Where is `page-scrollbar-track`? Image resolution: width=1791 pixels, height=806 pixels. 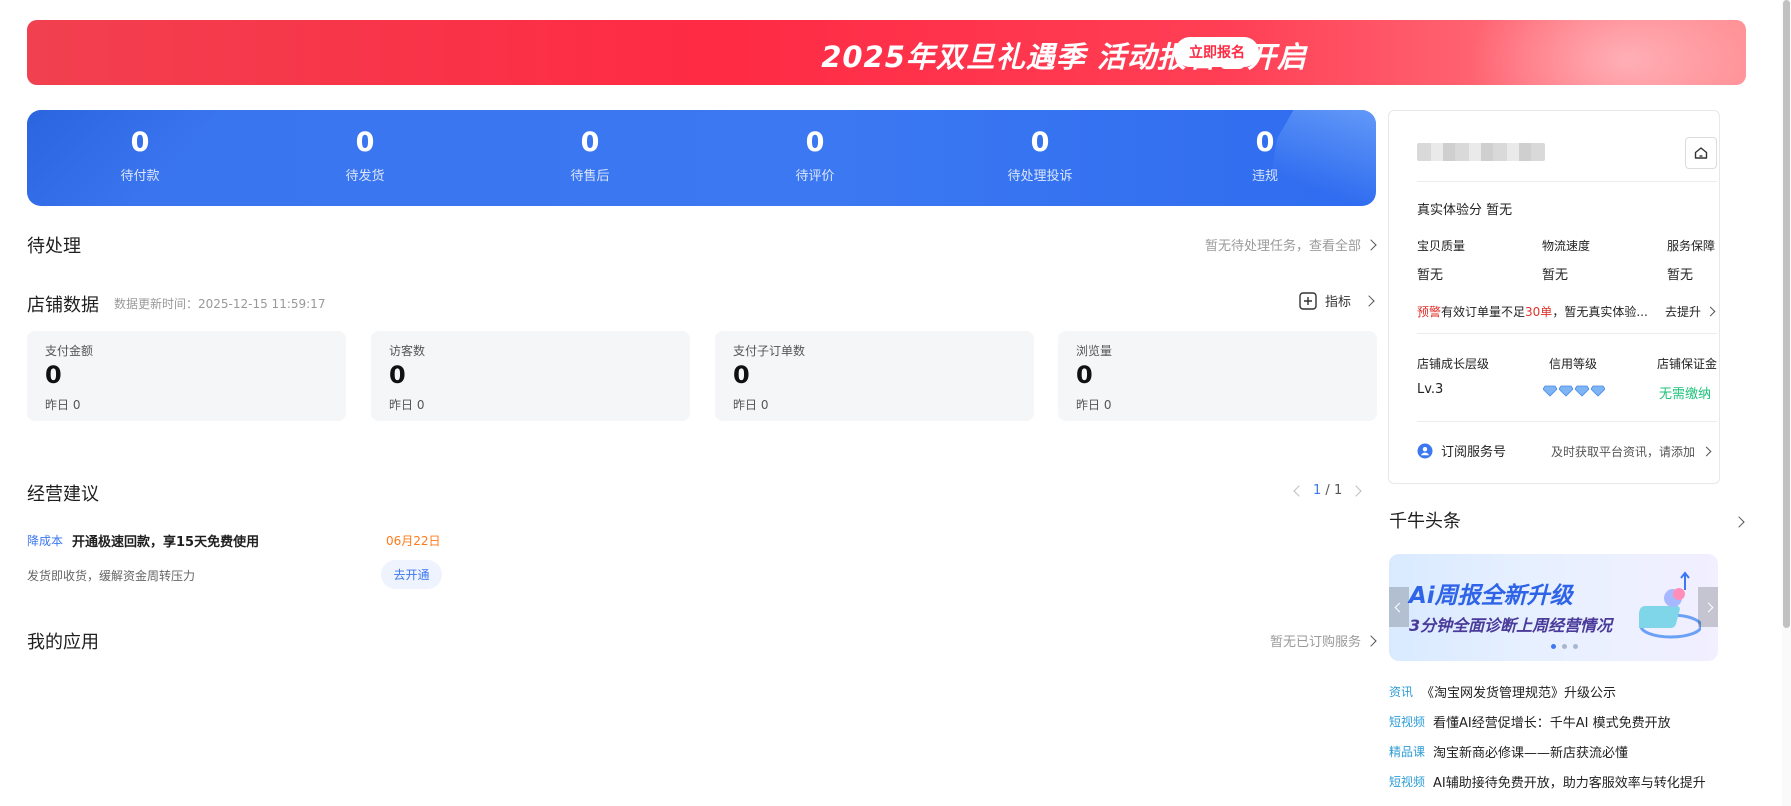 page-scrollbar-track is located at coordinates (1786, 403).